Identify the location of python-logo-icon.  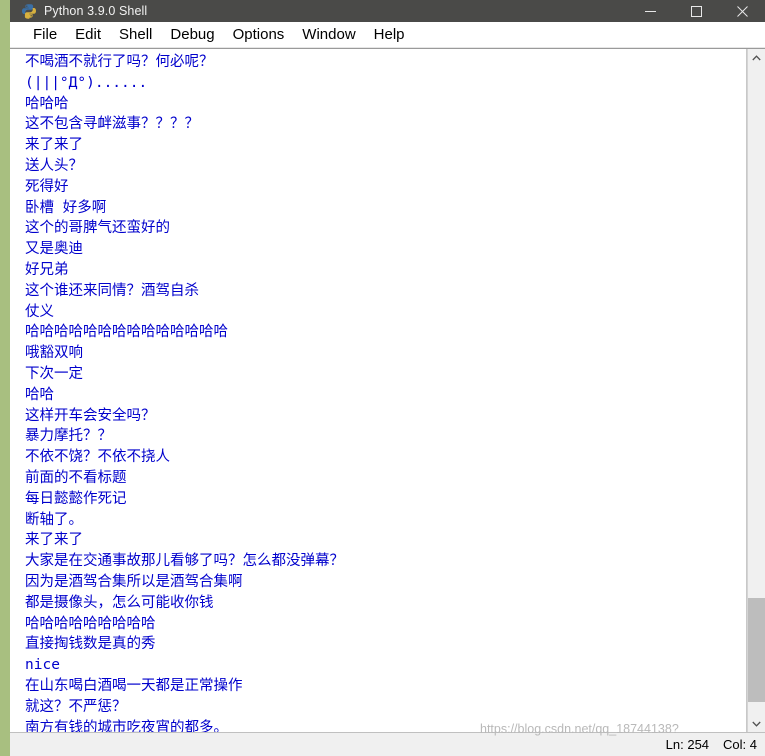
(29, 11).